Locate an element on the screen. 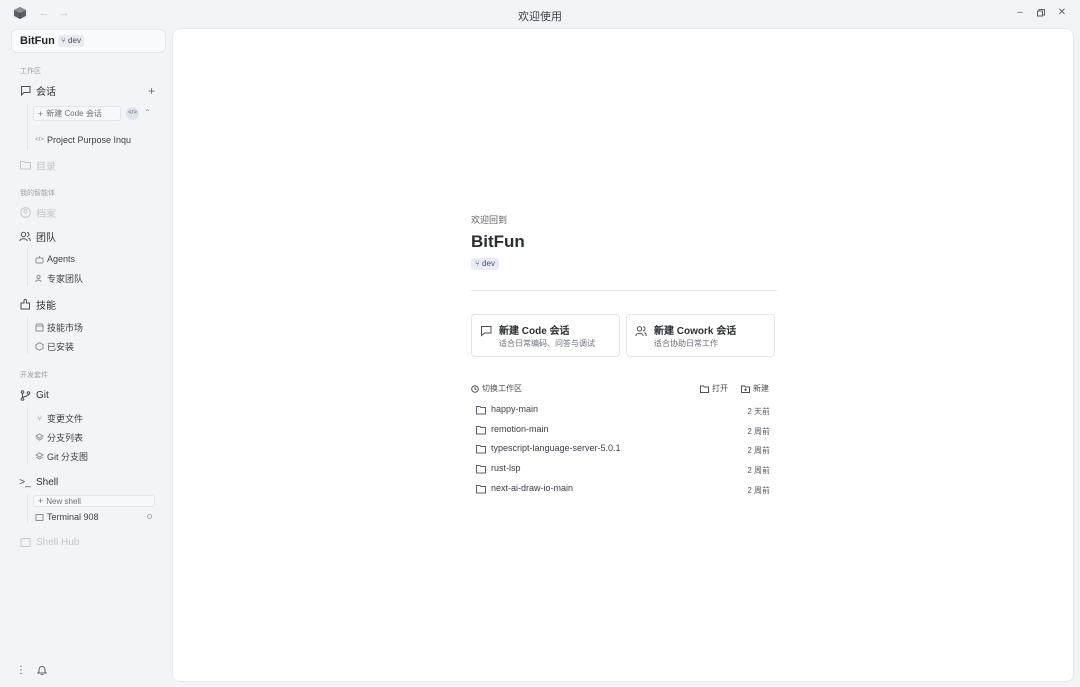 Image resolution: width=1080 pixels, height=687 pixels. skills-item-label: 已安装 is located at coordinates (61, 346).